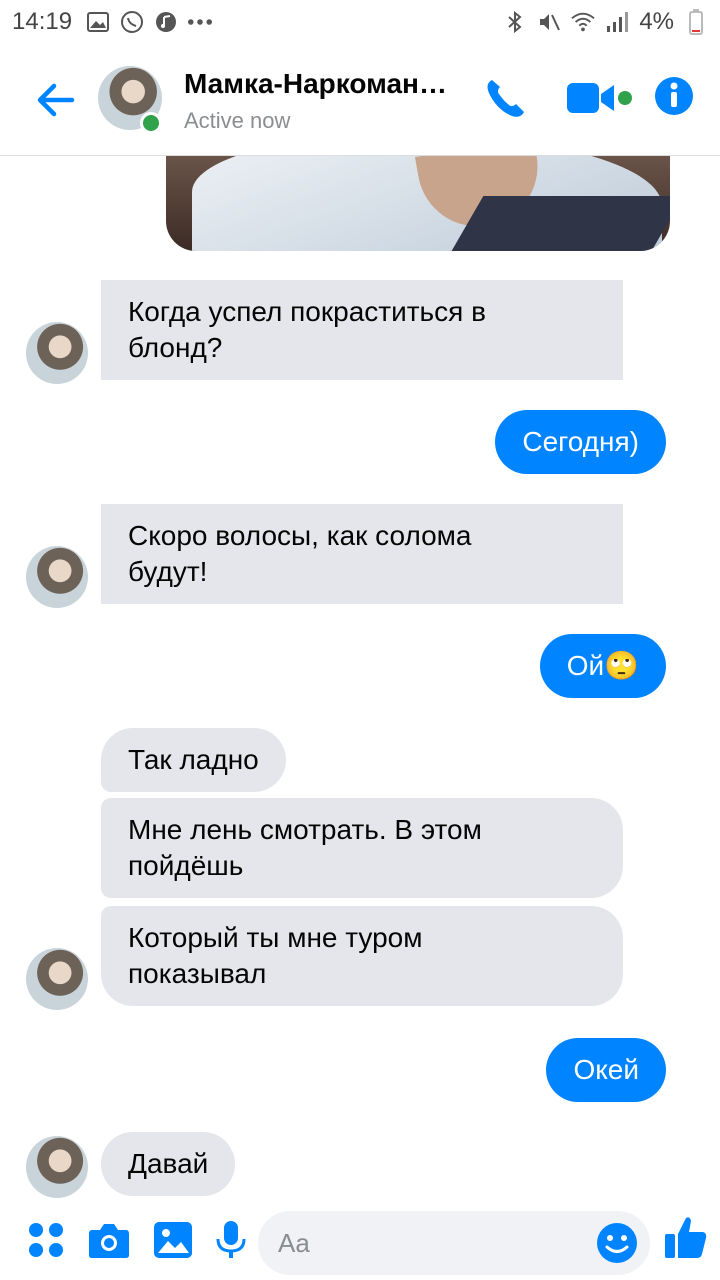 The image size is (720, 1280). What do you see at coordinates (696, 22) in the screenshot?
I see `battery-icon` at bounding box center [696, 22].